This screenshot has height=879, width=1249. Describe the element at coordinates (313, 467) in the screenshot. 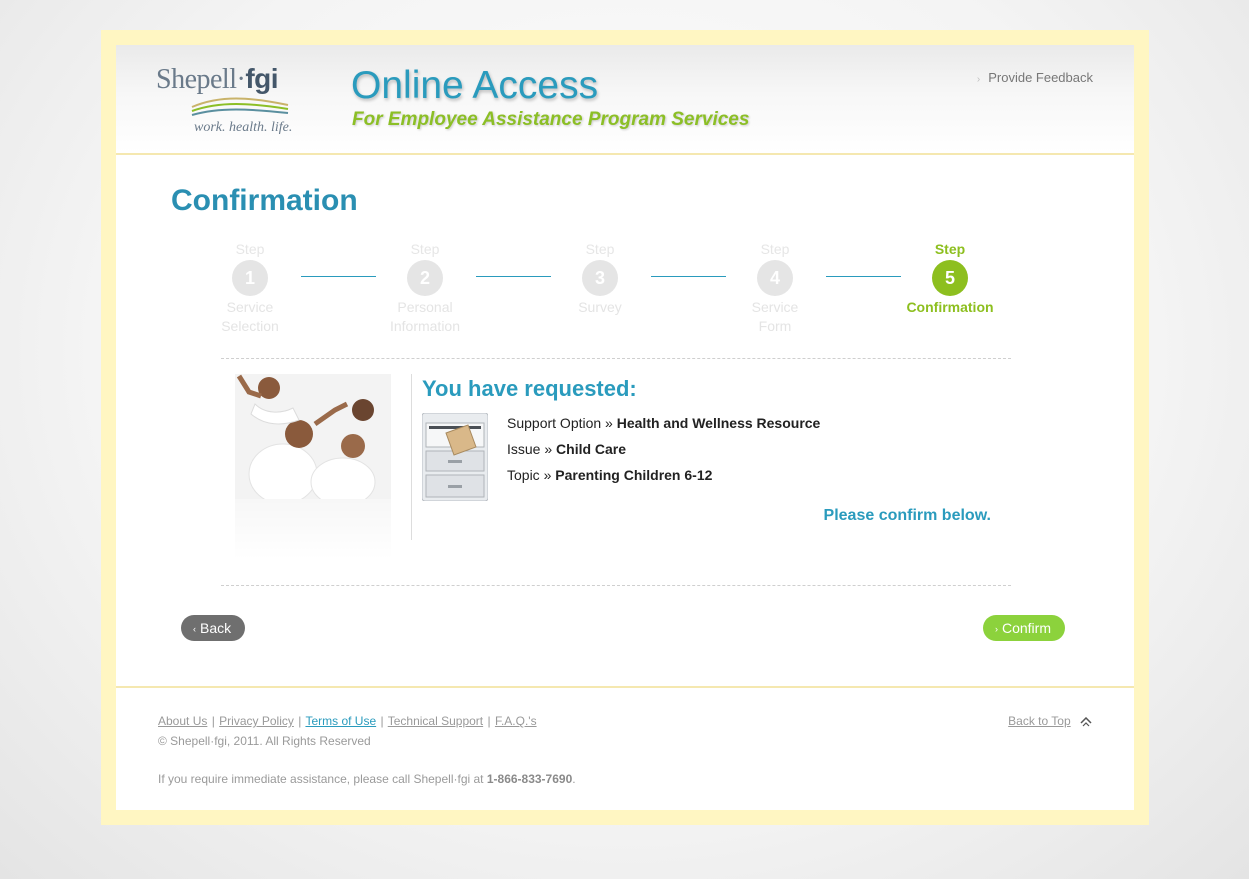

I see `family-photo` at that location.